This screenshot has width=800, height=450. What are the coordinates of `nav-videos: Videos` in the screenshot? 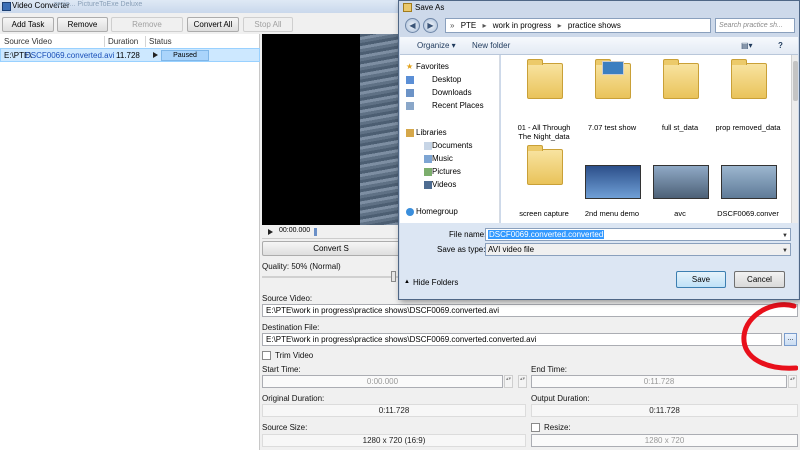 It's located at (444, 184).